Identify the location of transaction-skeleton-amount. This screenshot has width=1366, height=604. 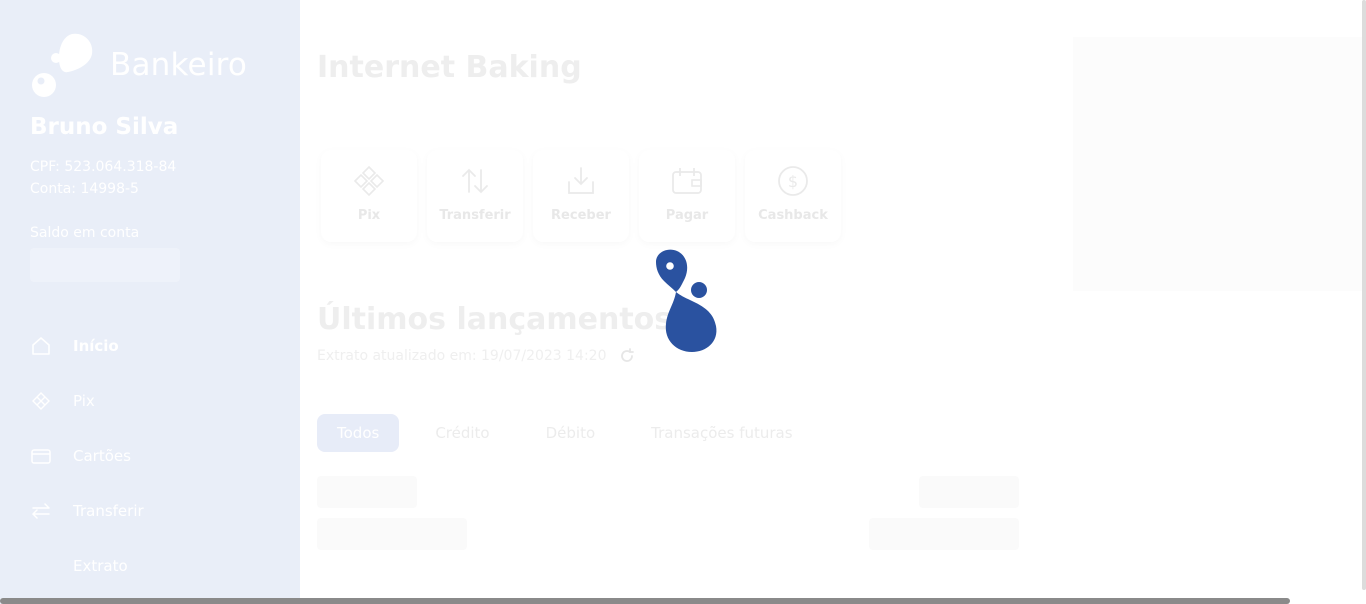
(969, 492).